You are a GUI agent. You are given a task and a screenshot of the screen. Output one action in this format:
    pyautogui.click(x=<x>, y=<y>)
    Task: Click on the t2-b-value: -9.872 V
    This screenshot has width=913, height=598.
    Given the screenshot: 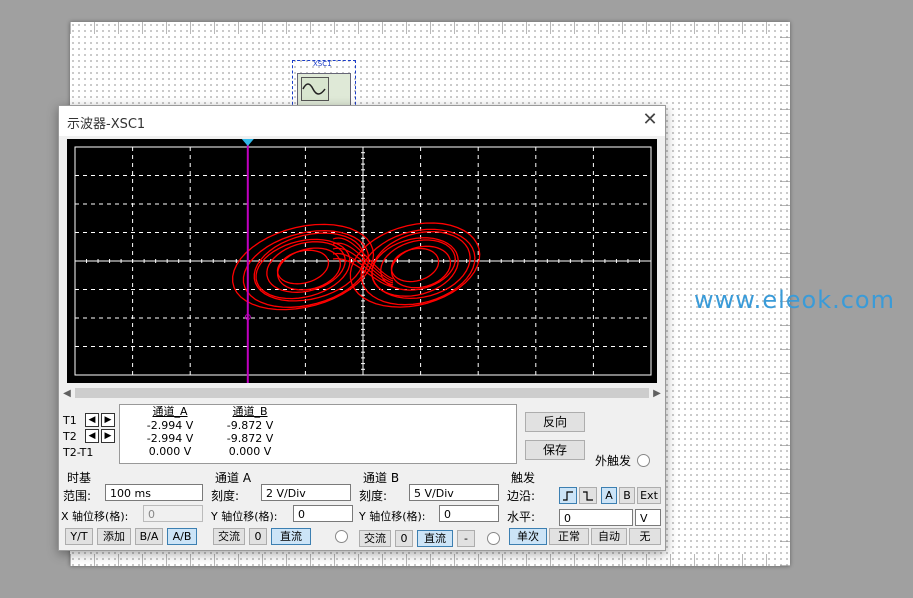 What is the action you would take?
    pyautogui.click(x=250, y=438)
    